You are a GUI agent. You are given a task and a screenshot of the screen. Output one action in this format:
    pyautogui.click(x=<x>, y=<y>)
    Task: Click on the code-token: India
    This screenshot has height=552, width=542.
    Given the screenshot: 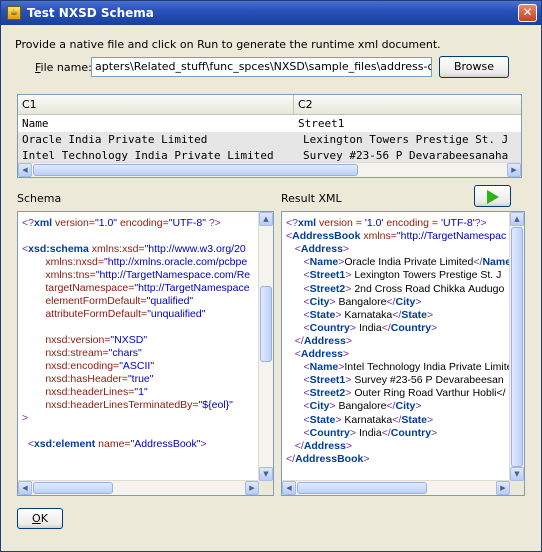 What is the action you would take?
    pyautogui.click(x=370, y=432)
    